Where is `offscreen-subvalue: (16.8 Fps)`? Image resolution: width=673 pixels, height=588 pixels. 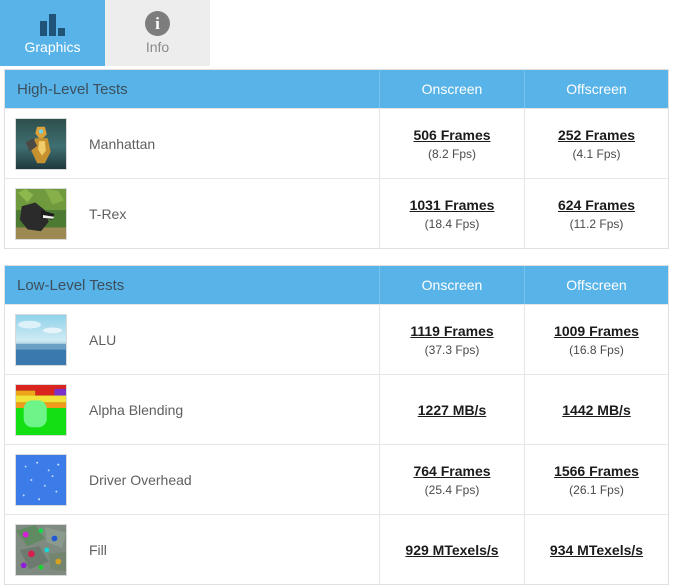
offscreen-subvalue: (16.8 Fps) is located at coordinates (596, 349).